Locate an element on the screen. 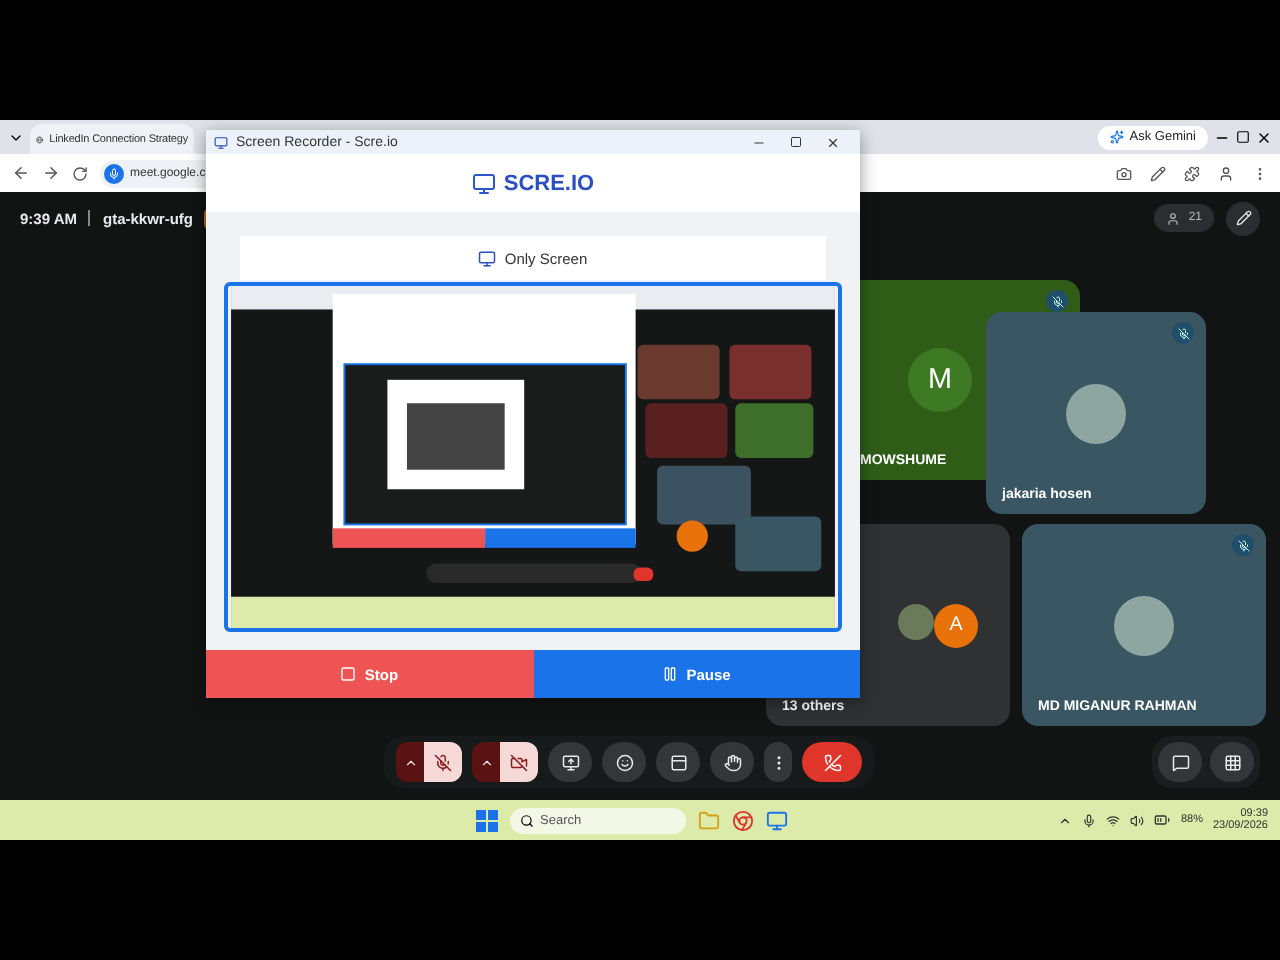 The width and height of the screenshot is (1280, 960). smiley-icon is located at coordinates (624, 762).